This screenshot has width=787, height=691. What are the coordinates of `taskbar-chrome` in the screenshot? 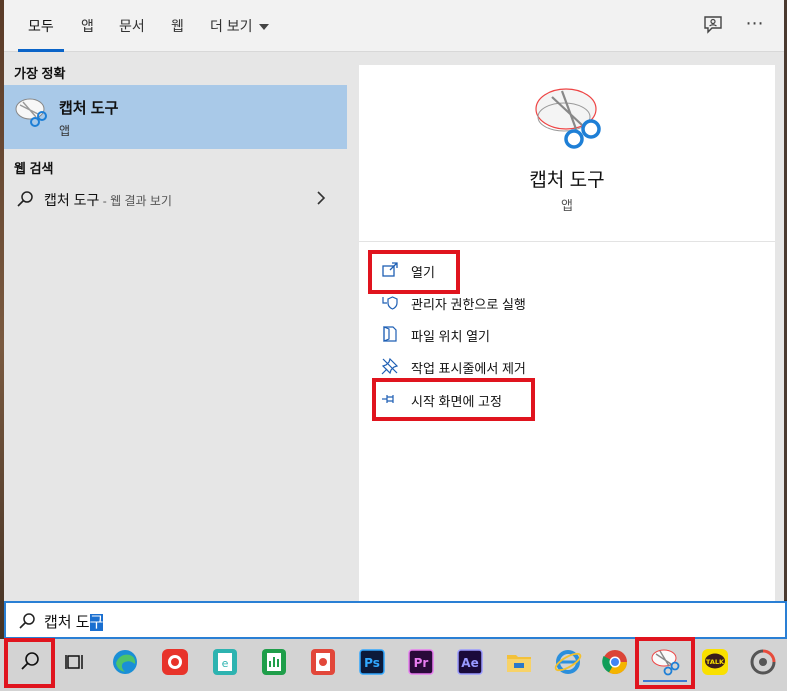 It's located at (615, 662).